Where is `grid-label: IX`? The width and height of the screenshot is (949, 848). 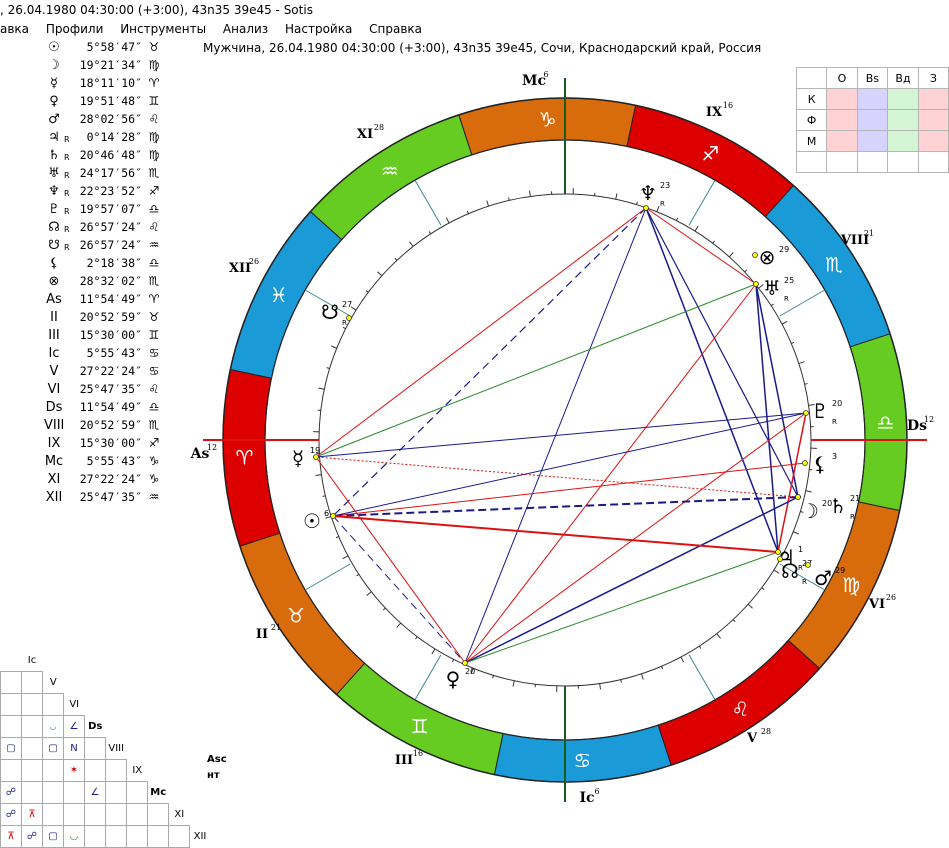
grid-label: IX is located at coordinates (137, 771).